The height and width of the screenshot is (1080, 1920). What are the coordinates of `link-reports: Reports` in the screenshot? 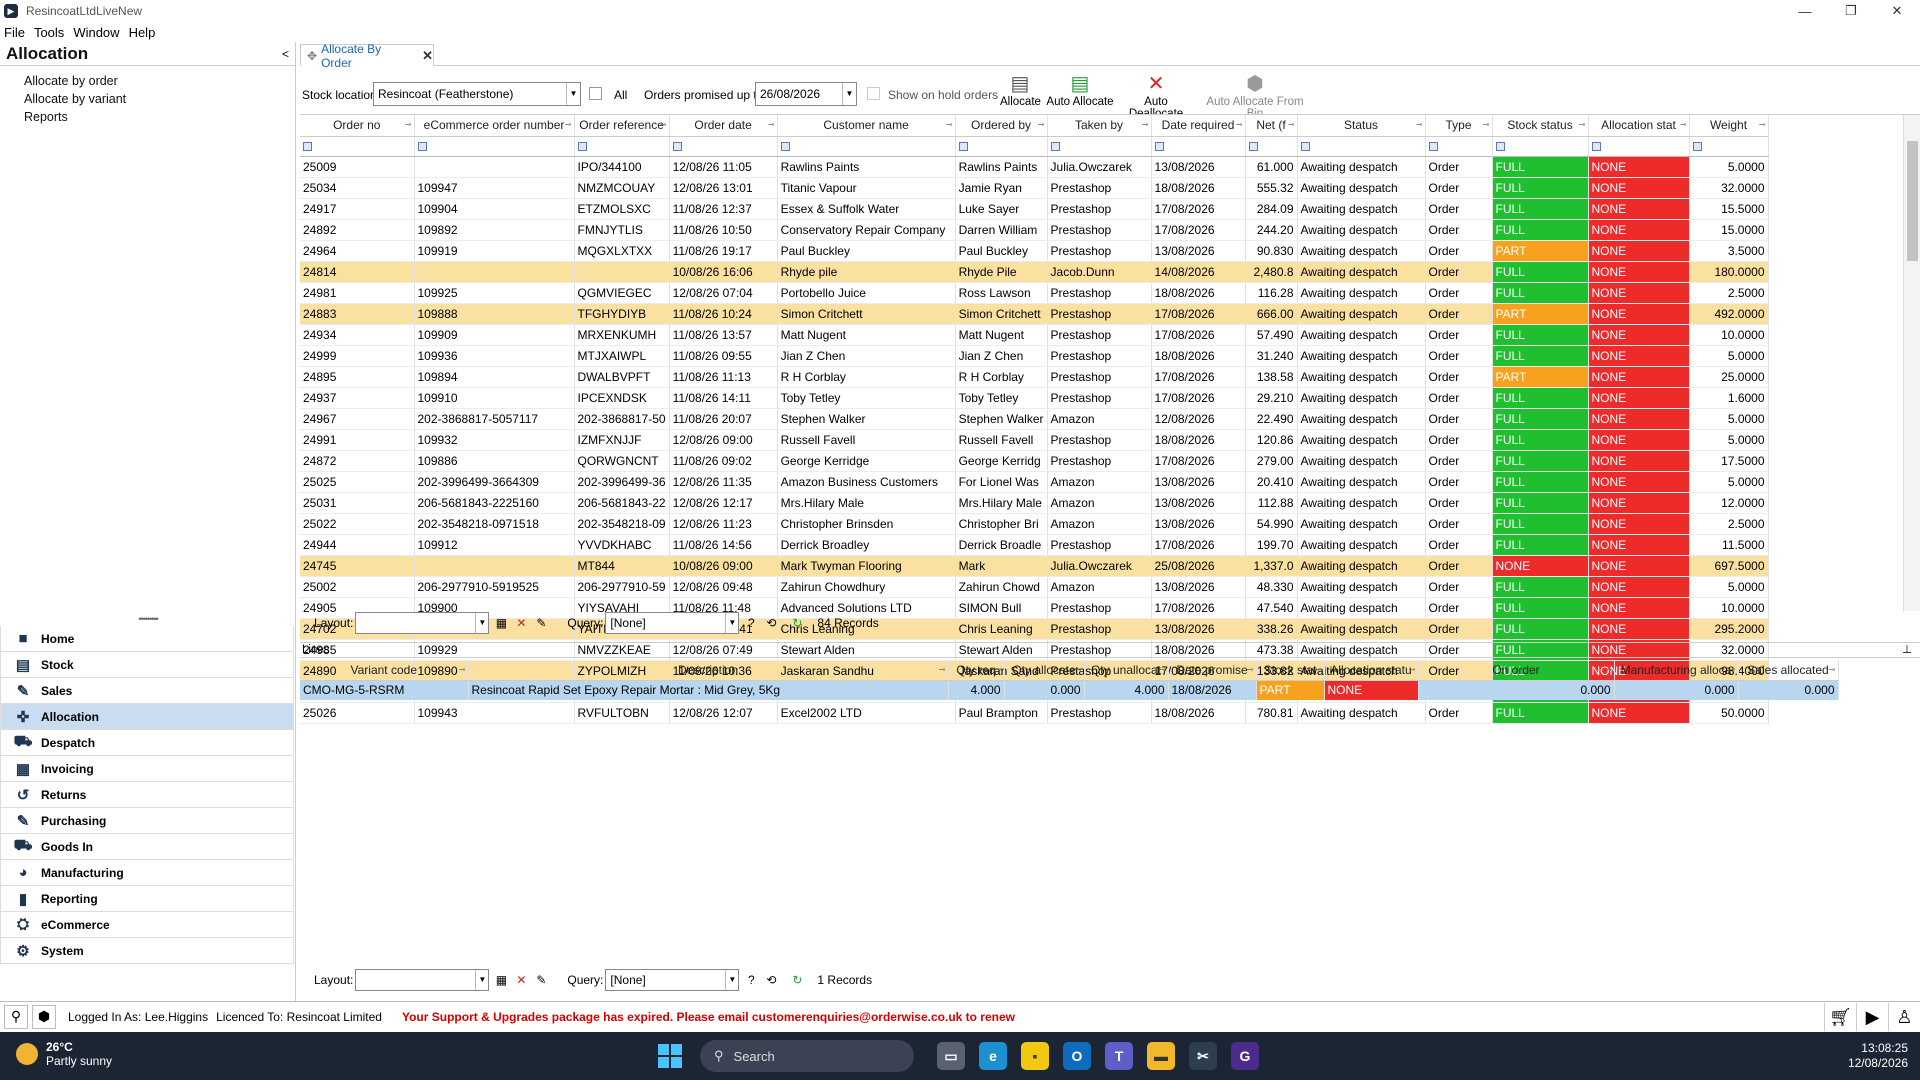 It's located at (159, 117).